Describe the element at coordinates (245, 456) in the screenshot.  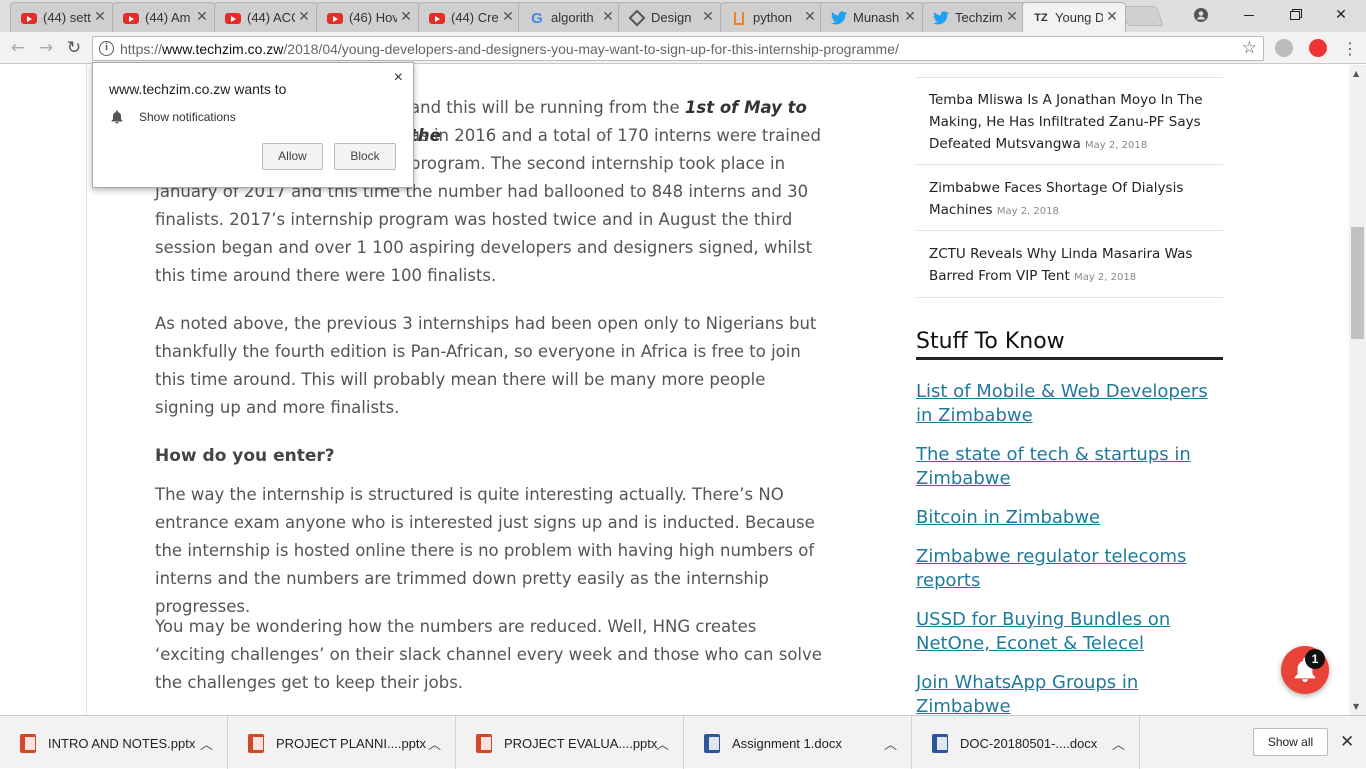
I see `article-heading: How do you enter?` at that location.